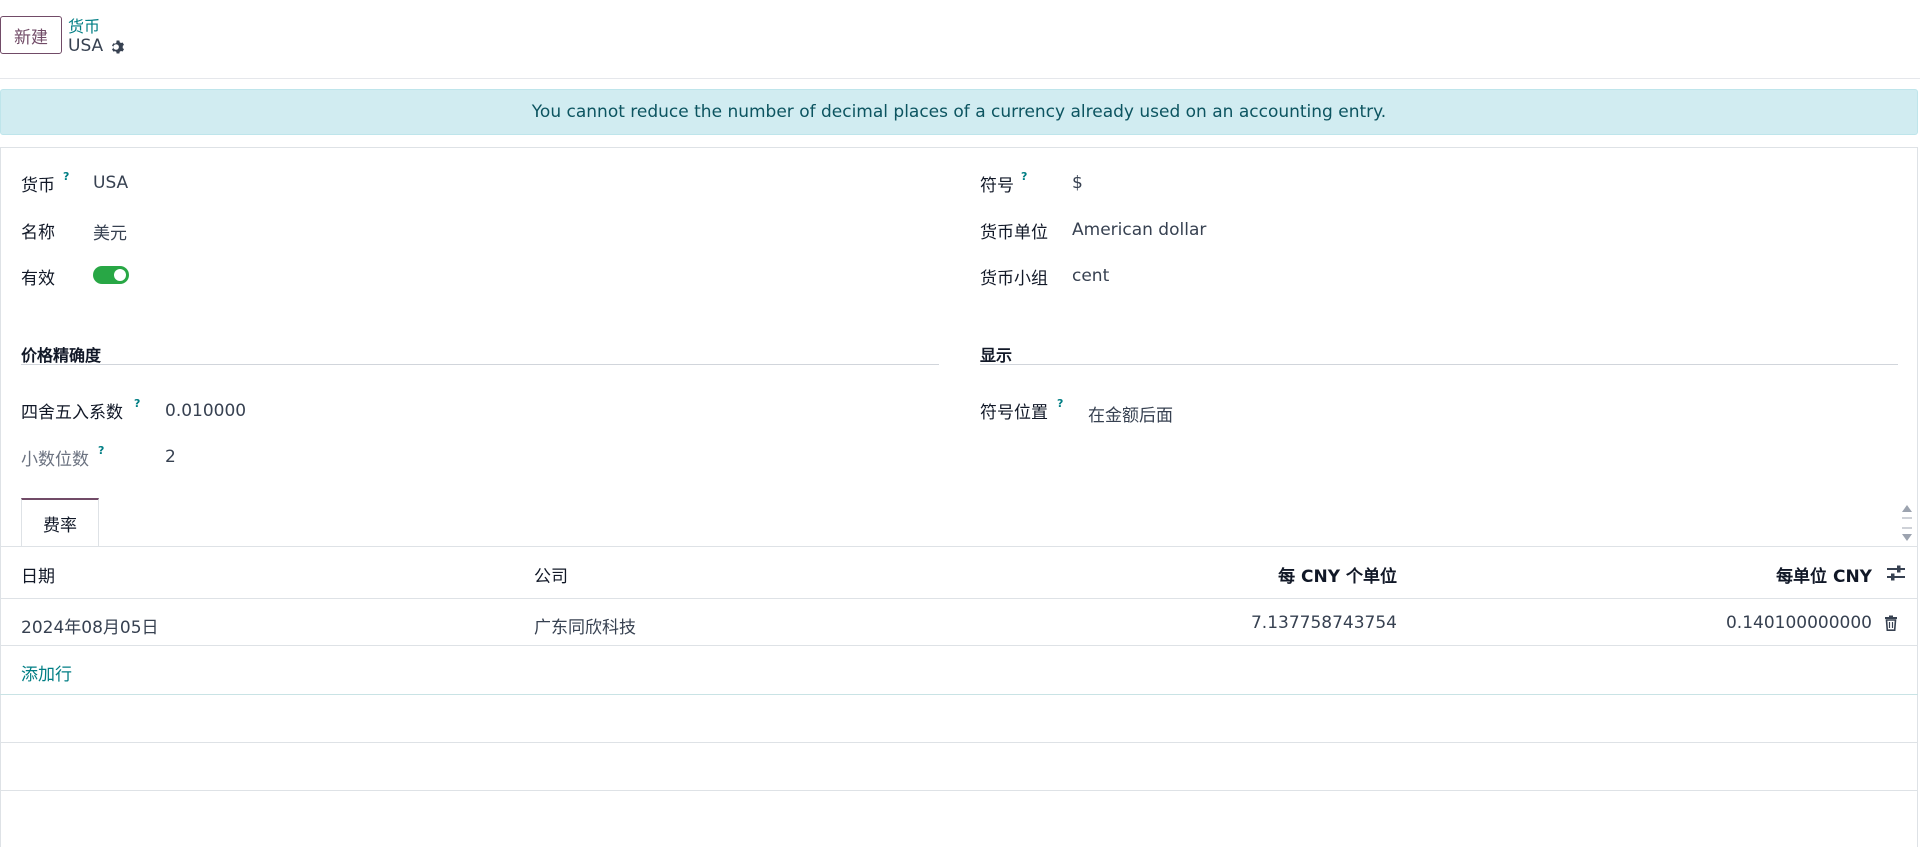 The width and height of the screenshot is (1920, 847). I want to click on gear-icon, so click(118, 47).